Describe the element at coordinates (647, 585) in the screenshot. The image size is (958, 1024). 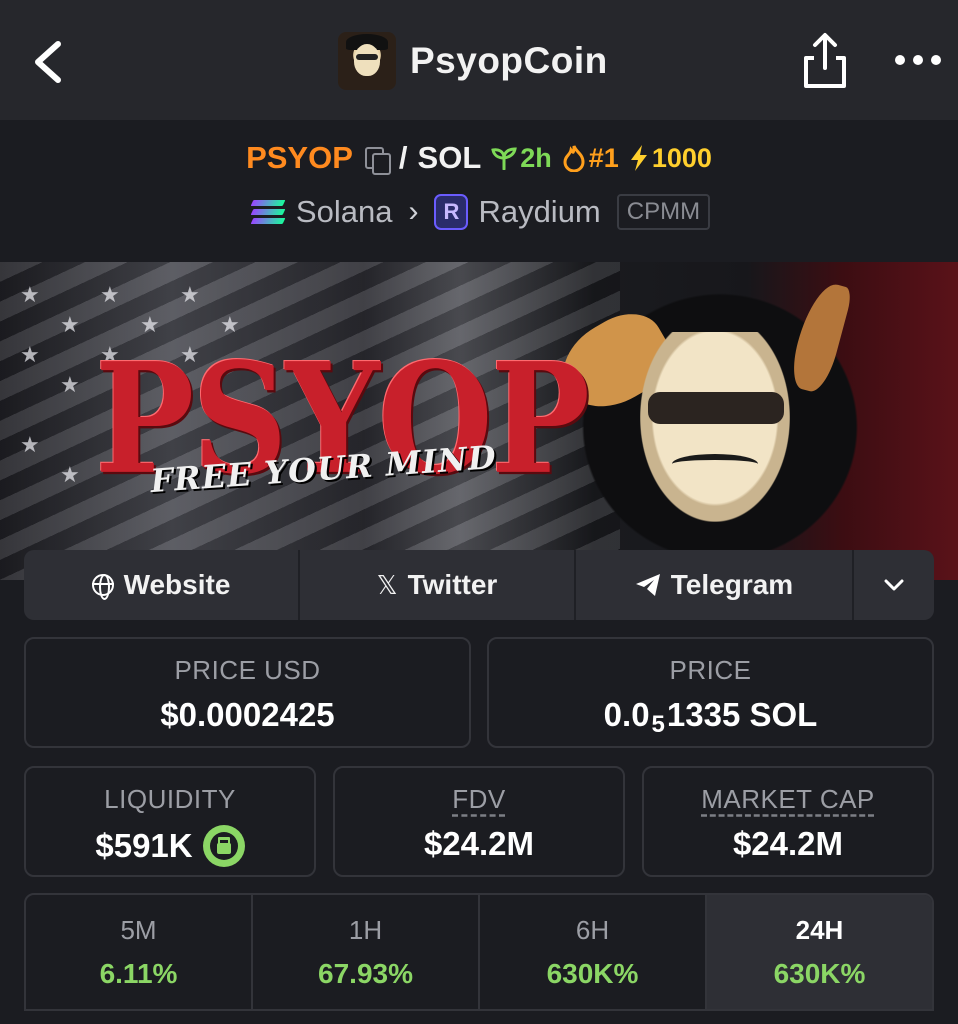
I see `telegram-icon` at that location.